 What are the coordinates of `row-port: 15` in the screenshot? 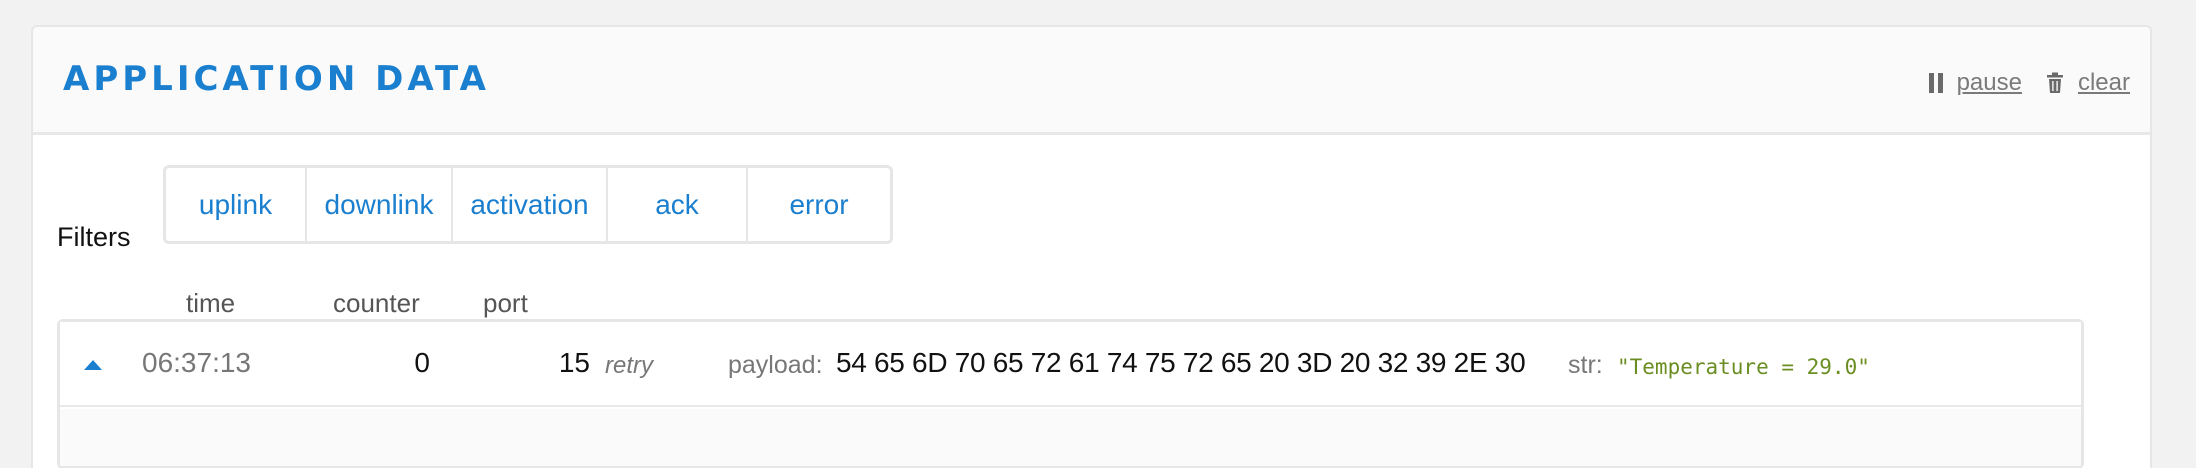 It's located at (574, 362).